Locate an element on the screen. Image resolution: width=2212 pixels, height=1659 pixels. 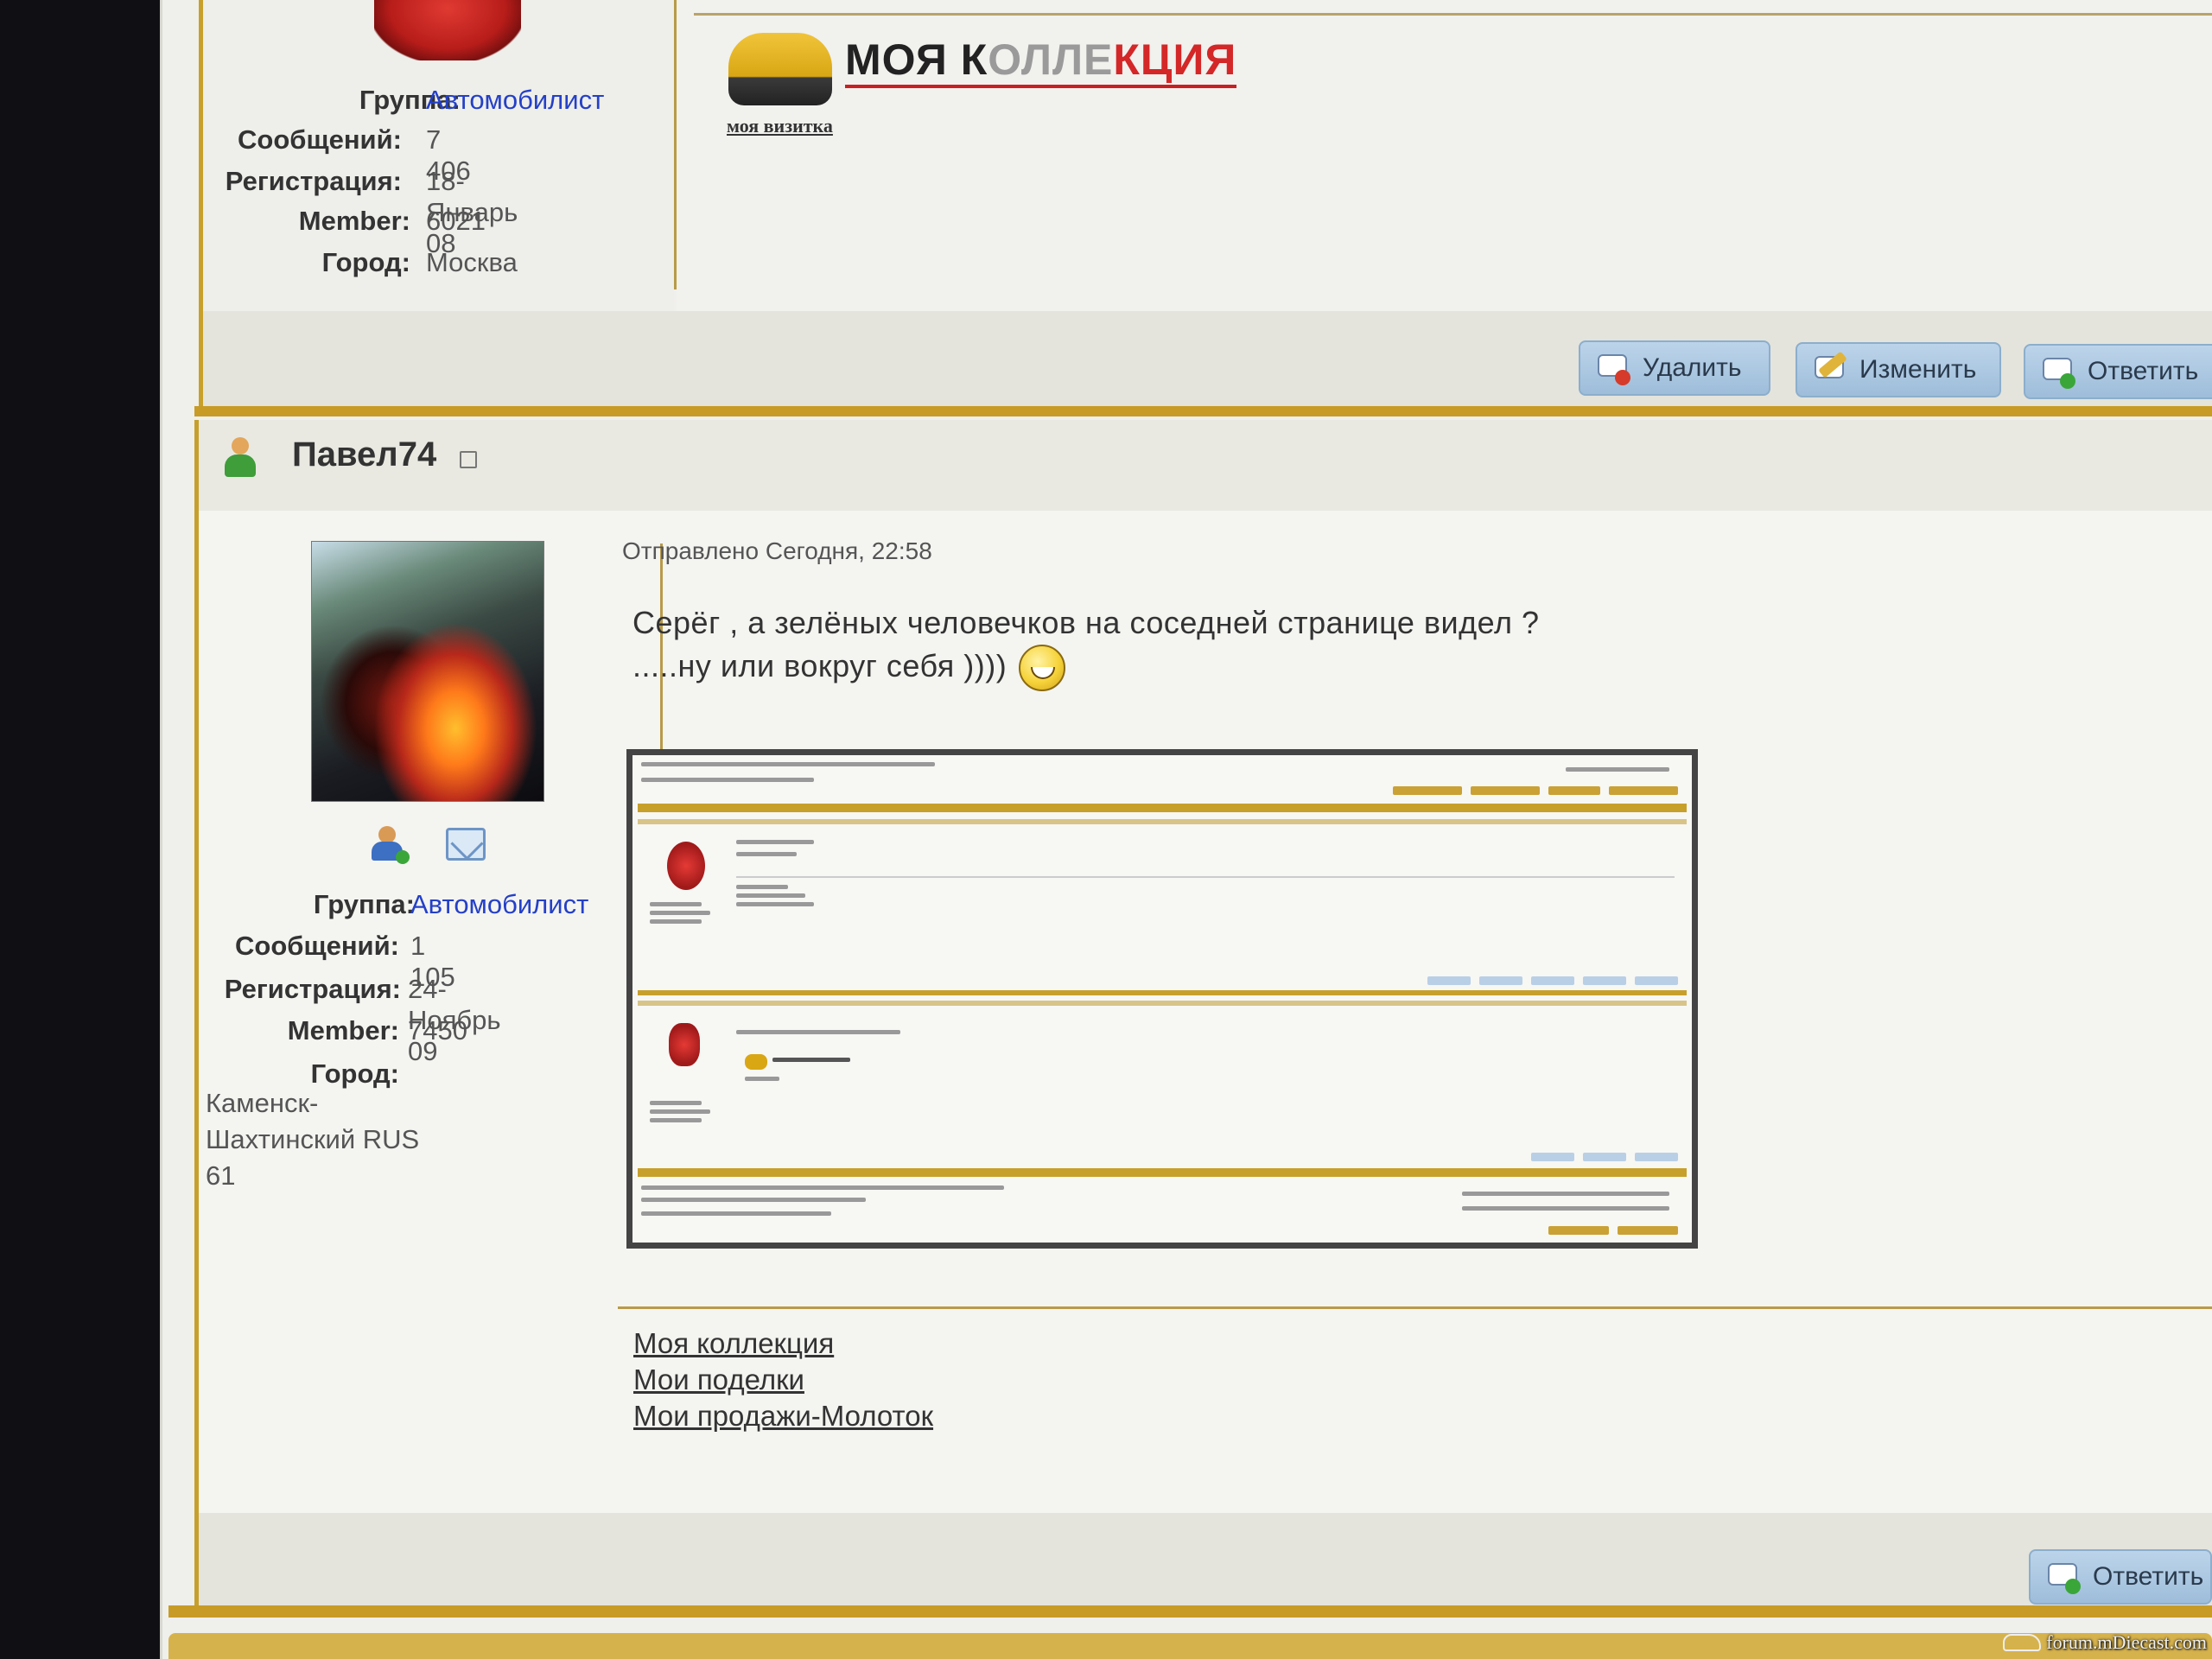
post-actions: Ответить is located at coordinates (1203, 1559).